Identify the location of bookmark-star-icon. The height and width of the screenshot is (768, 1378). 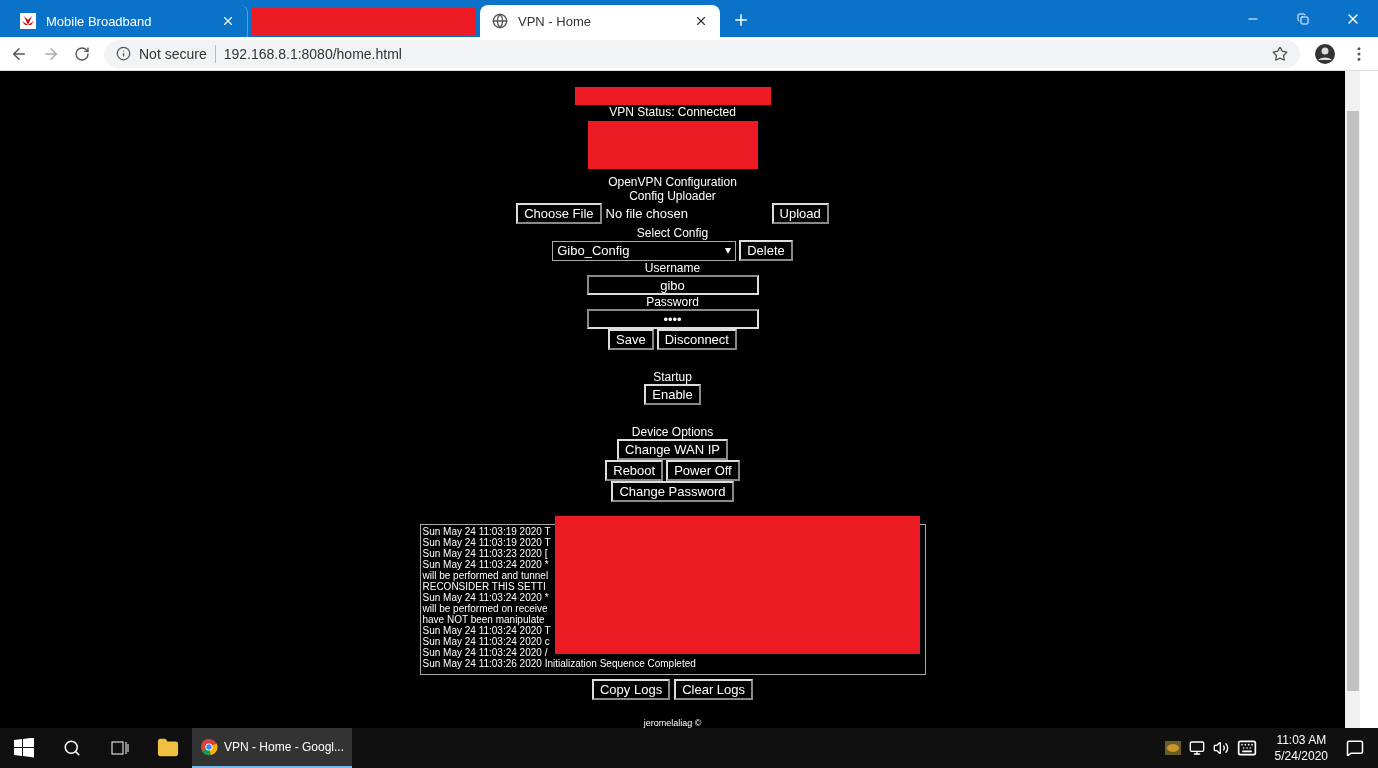
(1280, 53).